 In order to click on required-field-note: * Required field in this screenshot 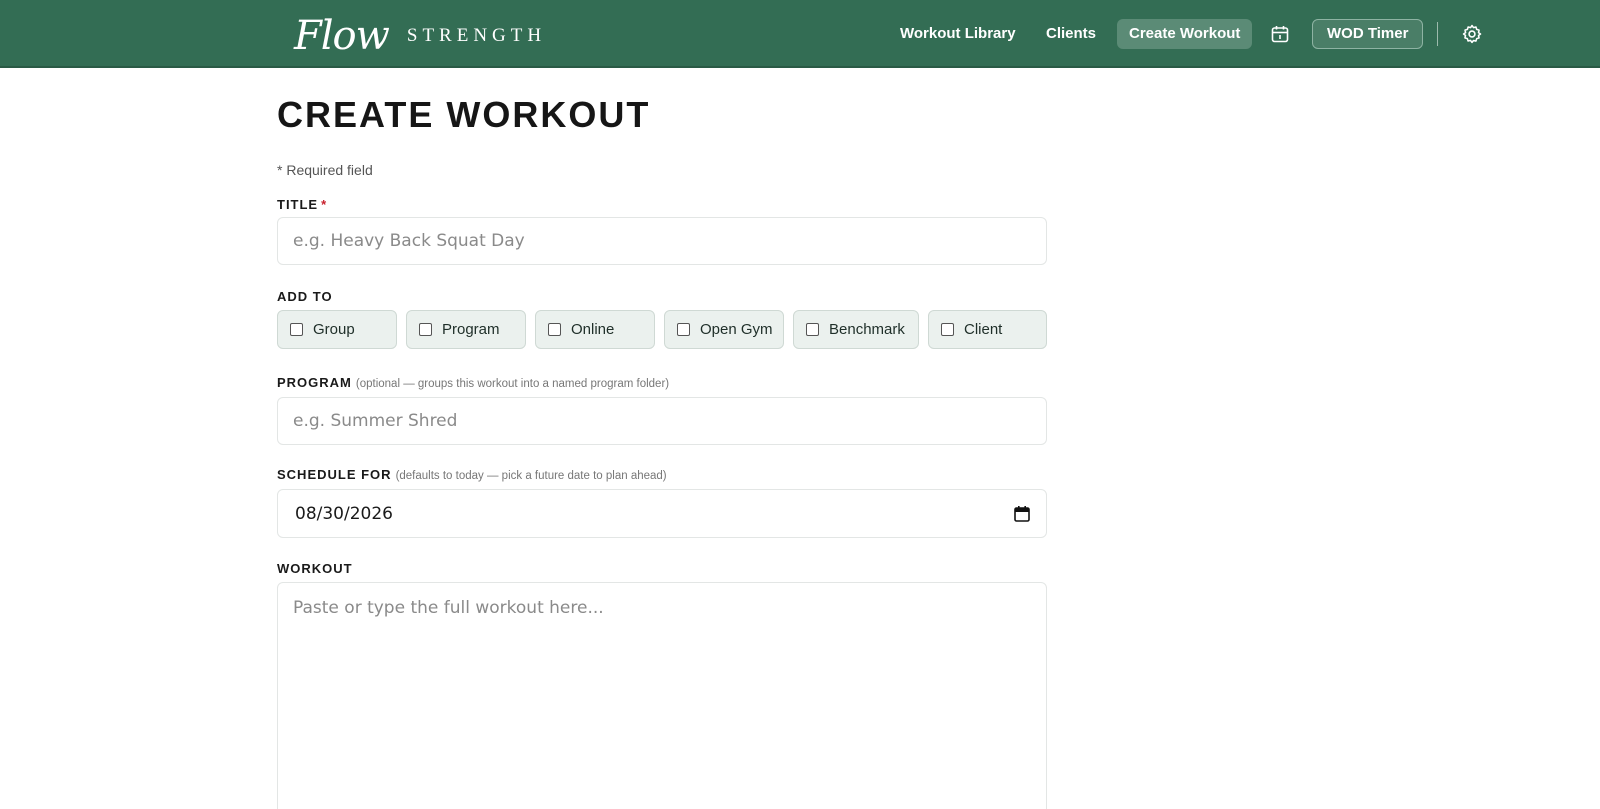, I will do `click(325, 170)`.